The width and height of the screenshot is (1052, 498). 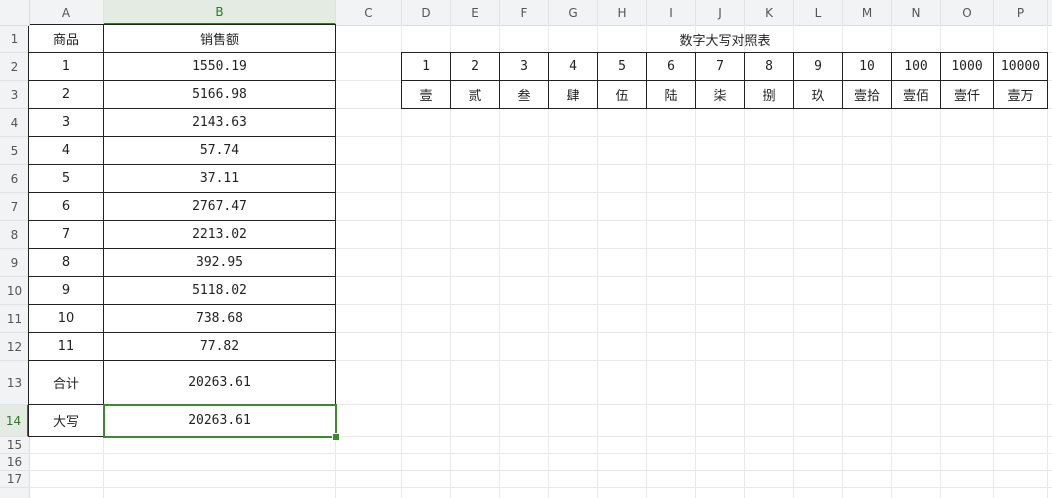 I want to click on column-header-m: M, so click(x=867, y=12).